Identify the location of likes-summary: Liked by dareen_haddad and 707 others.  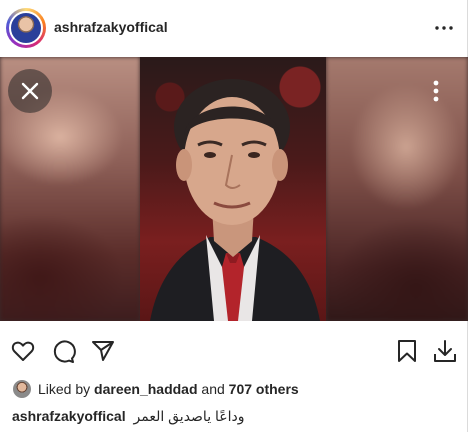
(155, 389).